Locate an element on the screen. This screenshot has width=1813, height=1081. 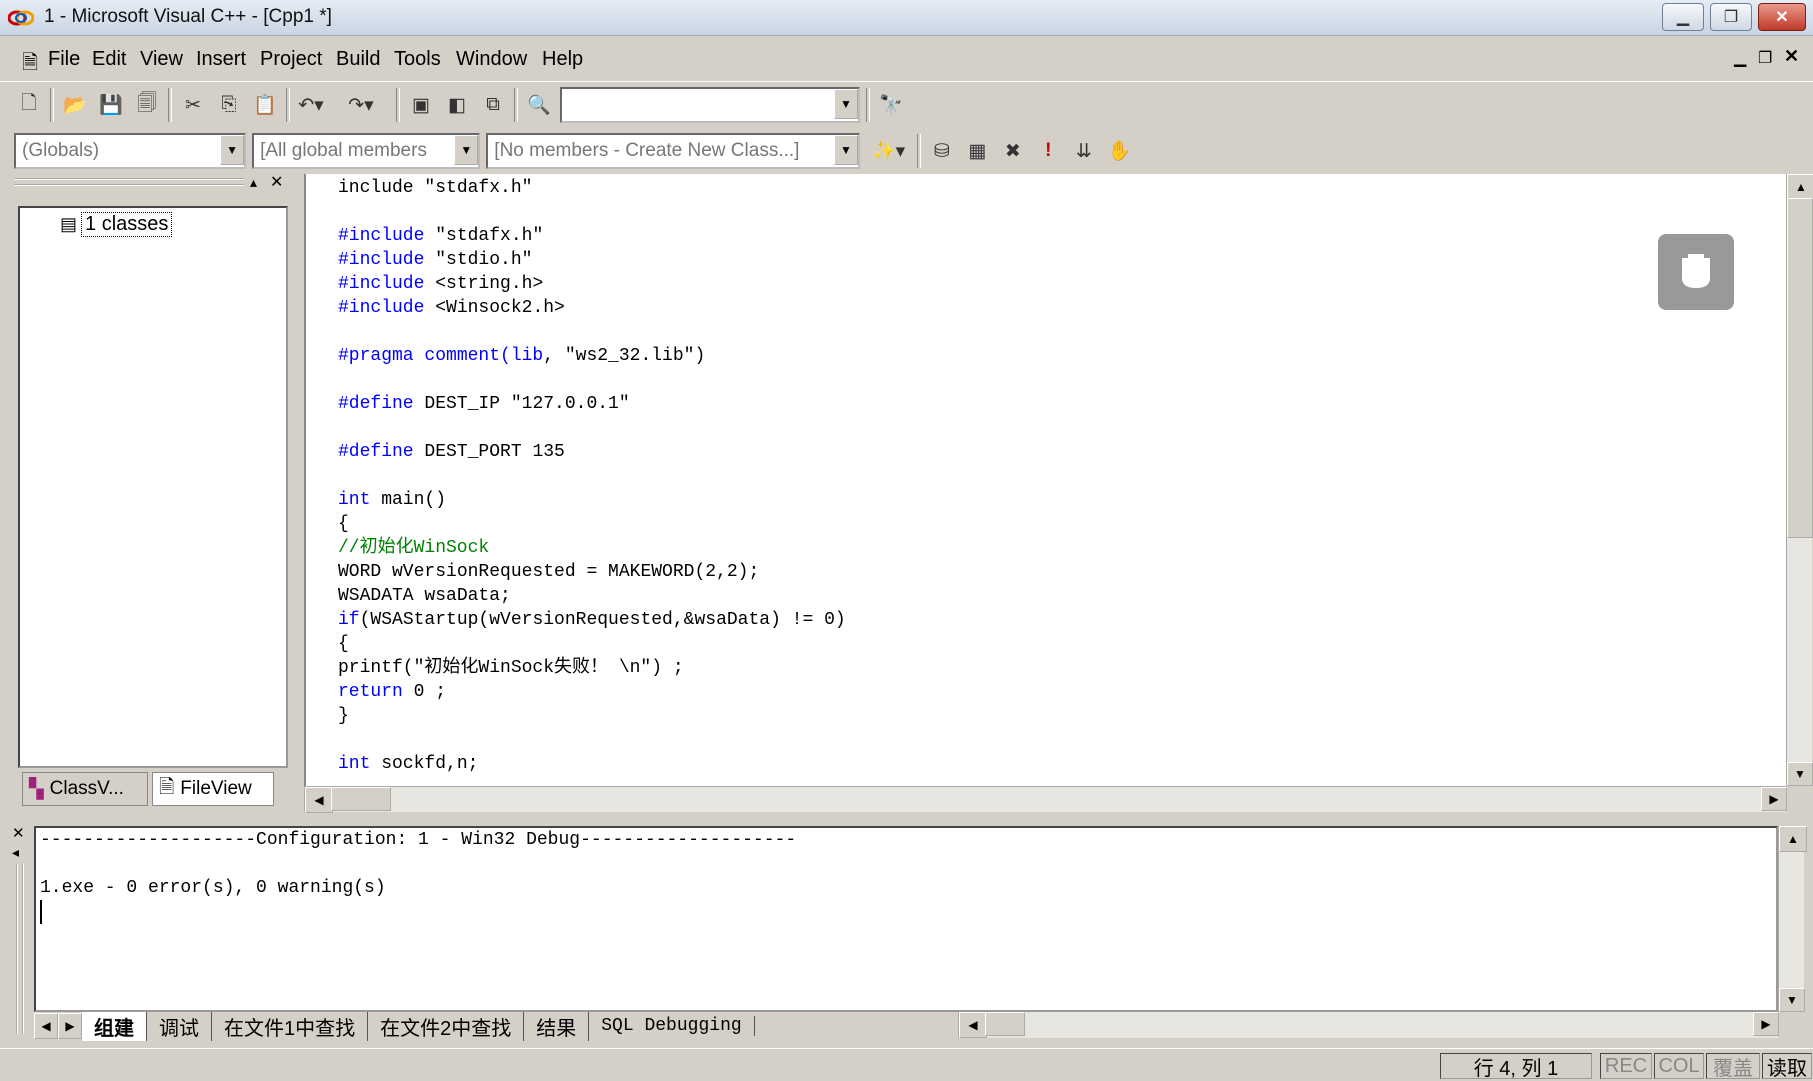
find-combo: ▼ is located at coordinates (710, 105).